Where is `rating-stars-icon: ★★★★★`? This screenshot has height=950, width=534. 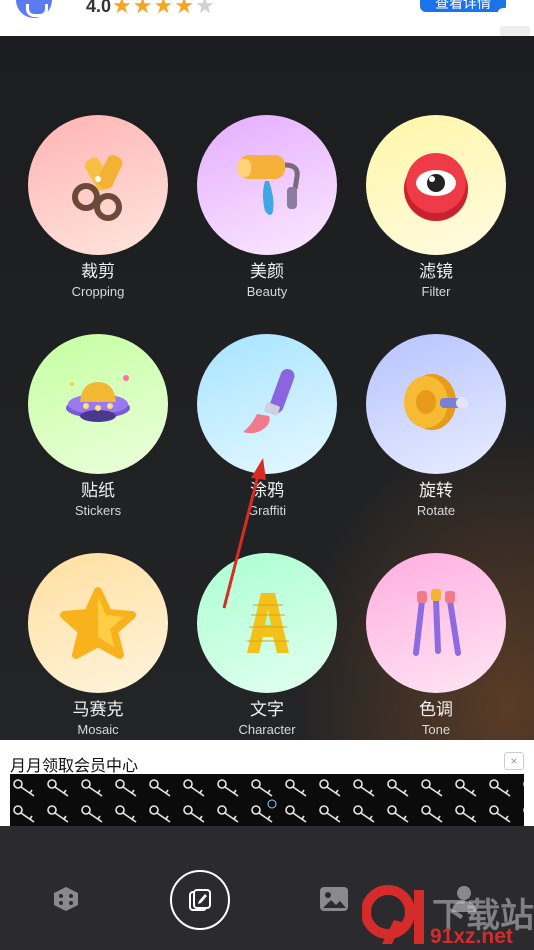 rating-stars-icon: ★★★★★ is located at coordinates (164, 9).